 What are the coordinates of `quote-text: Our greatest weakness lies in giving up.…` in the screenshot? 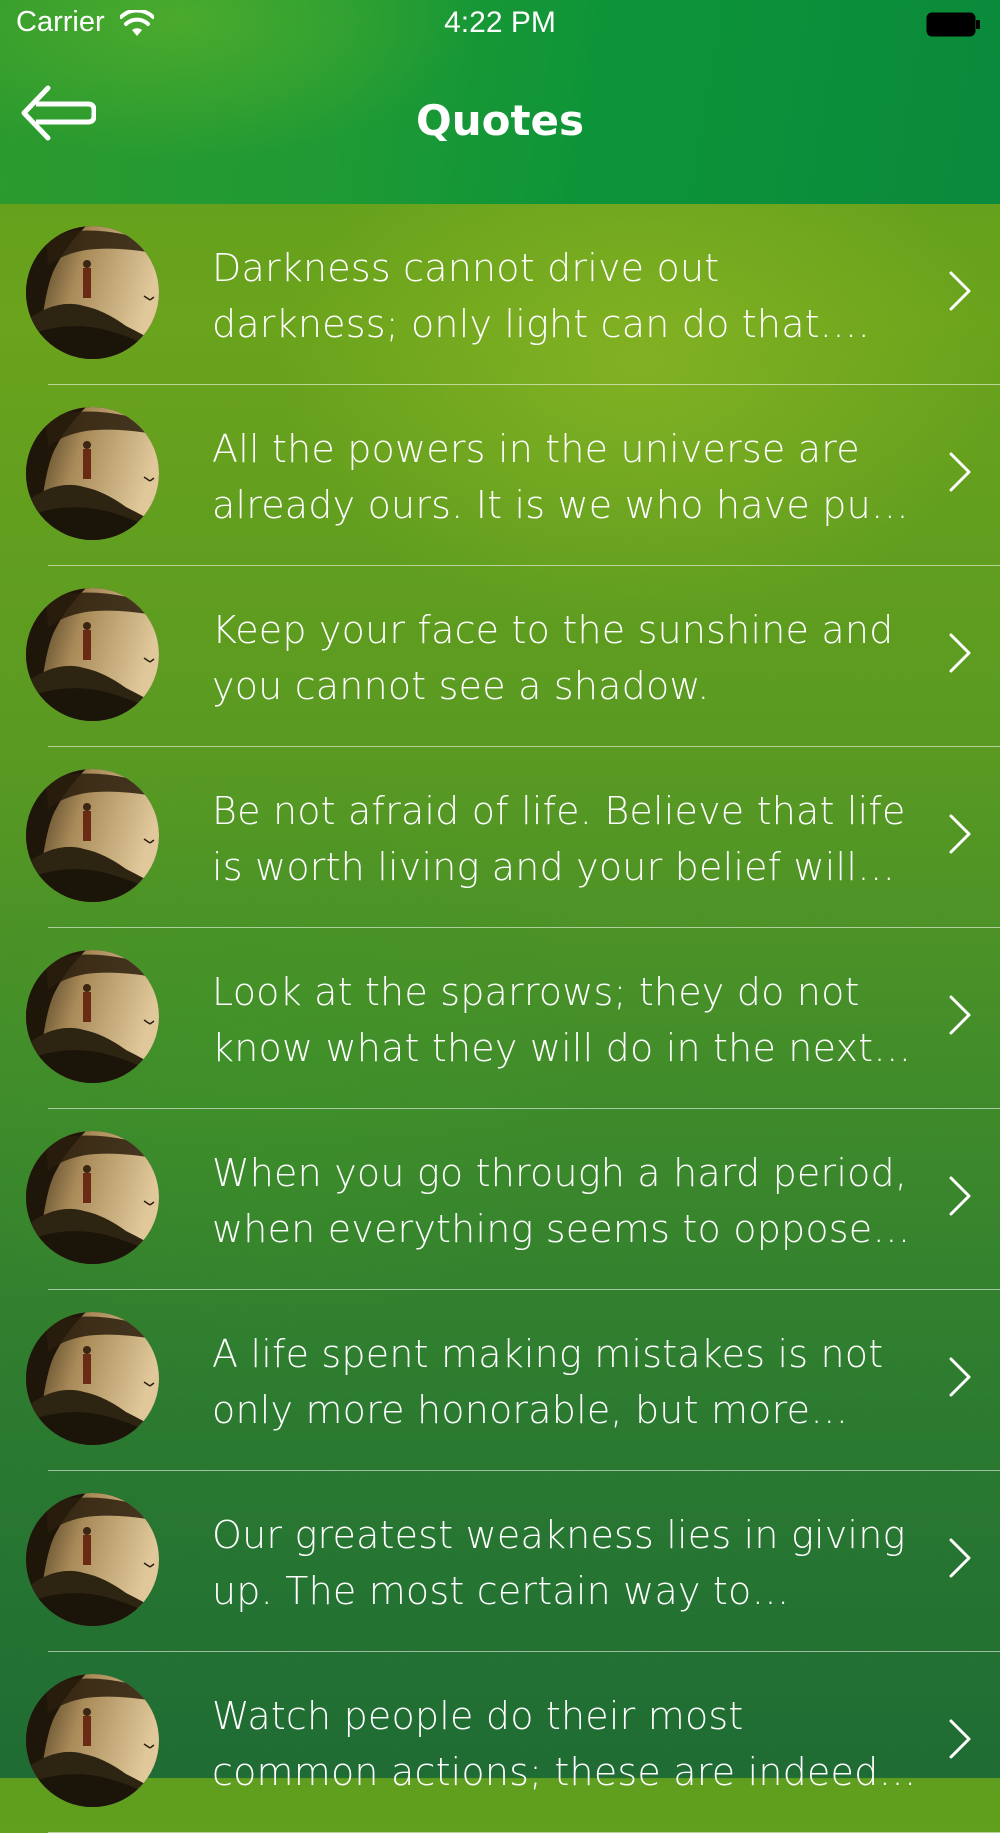 It's located at (559, 1563).